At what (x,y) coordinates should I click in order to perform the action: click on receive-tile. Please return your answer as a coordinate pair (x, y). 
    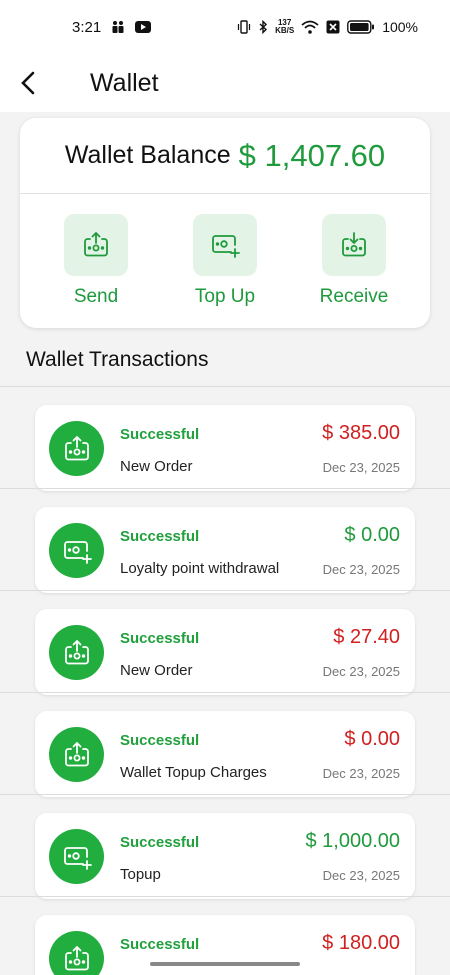
    Looking at the image, I should click on (354, 245).